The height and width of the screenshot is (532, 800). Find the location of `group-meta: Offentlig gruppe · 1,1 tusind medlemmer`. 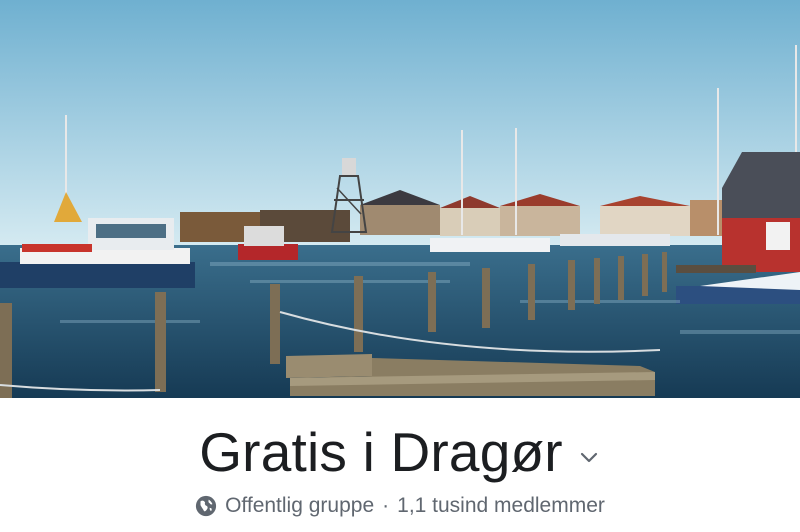

group-meta: Offentlig gruppe · 1,1 tusind medlemmer is located at coordinates (400, 506).